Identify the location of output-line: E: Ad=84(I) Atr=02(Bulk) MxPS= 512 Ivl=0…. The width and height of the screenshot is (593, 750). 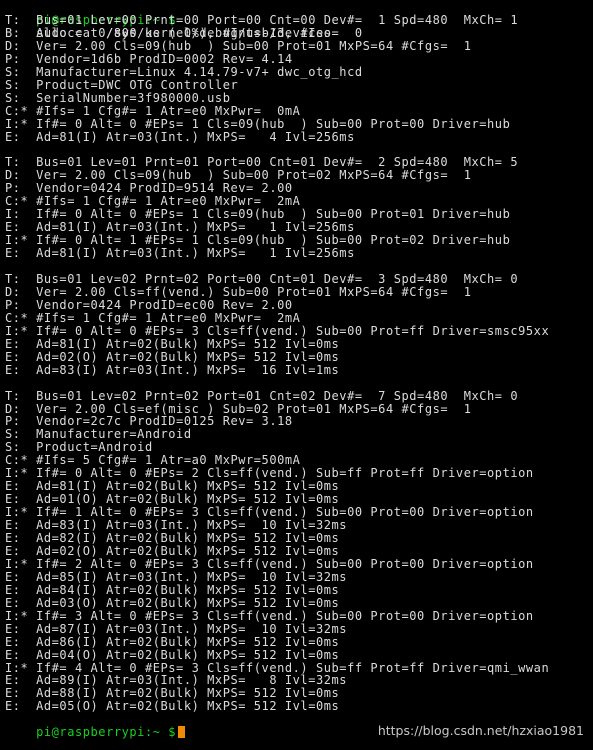
(172, 589).